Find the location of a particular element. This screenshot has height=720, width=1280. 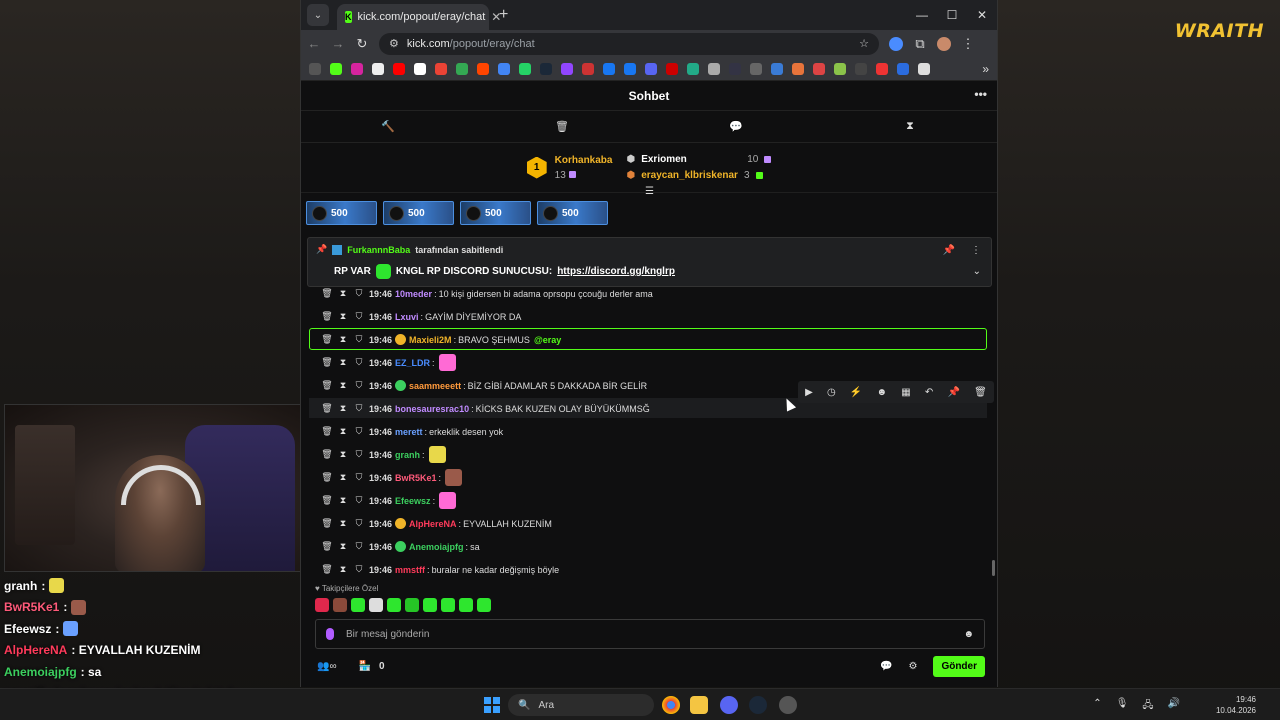

new-tab-button: + is located at coordinates (503, 15).